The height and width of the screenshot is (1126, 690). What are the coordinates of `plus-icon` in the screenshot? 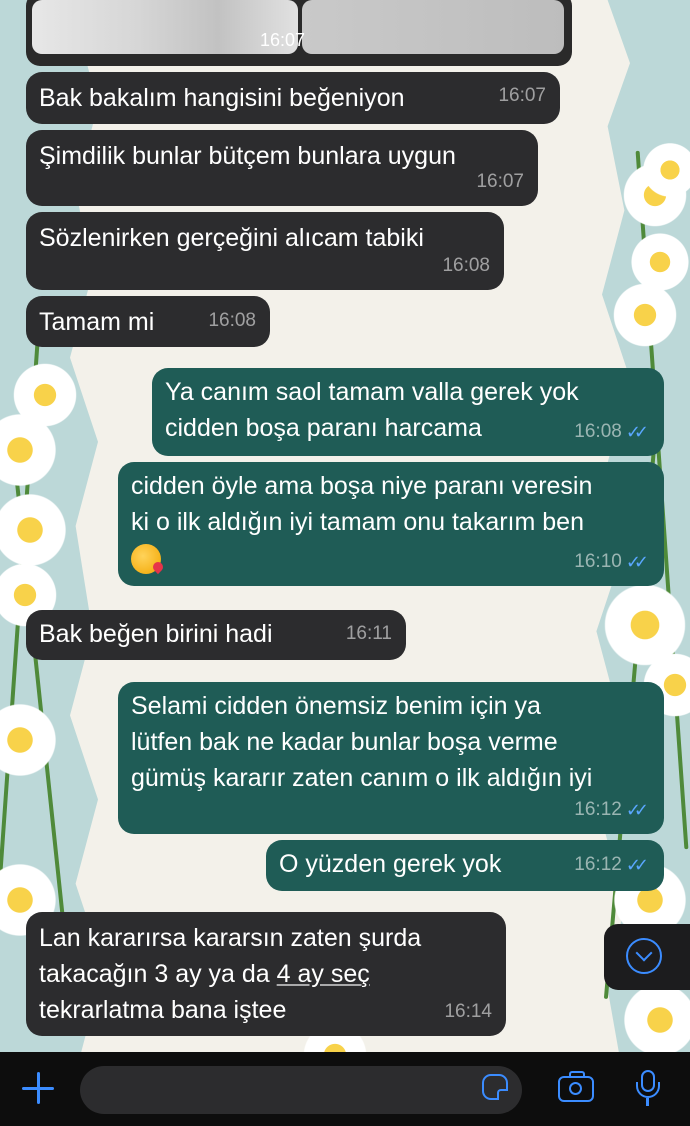 It's located at (38, 1088).